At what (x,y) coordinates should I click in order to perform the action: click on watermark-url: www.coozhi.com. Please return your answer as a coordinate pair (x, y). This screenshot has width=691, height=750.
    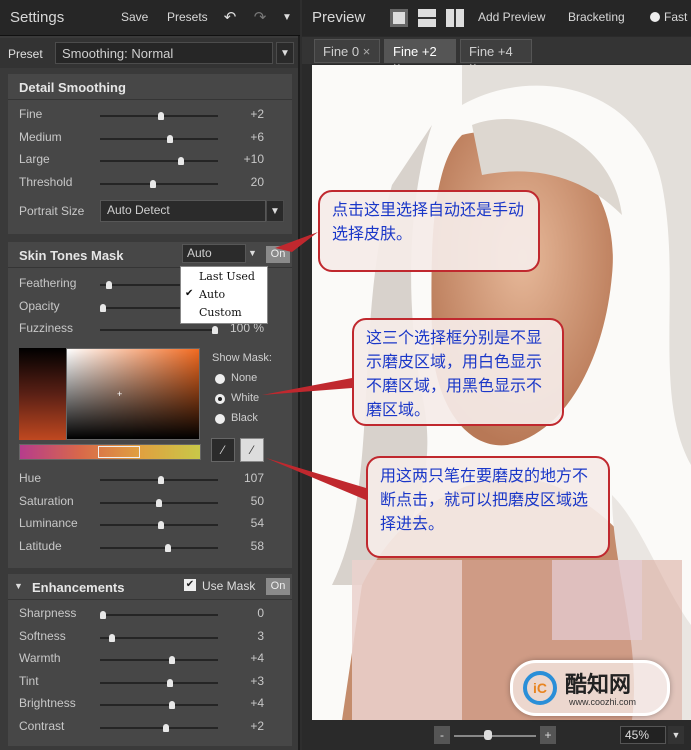
    Looking at the image, I should click on (603, 702).